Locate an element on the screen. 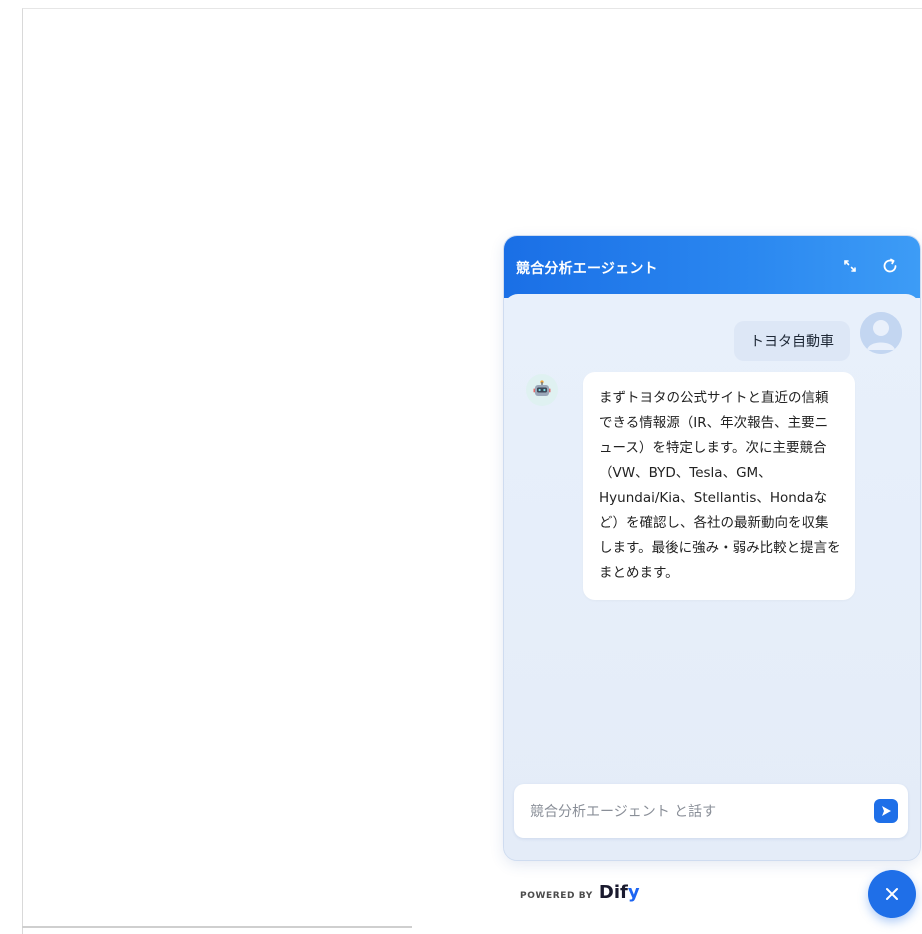 Image resolution: width=922 pixels, height=934 pixels. user-message: トヨタ自動車 is located at coordinates (792, 341).